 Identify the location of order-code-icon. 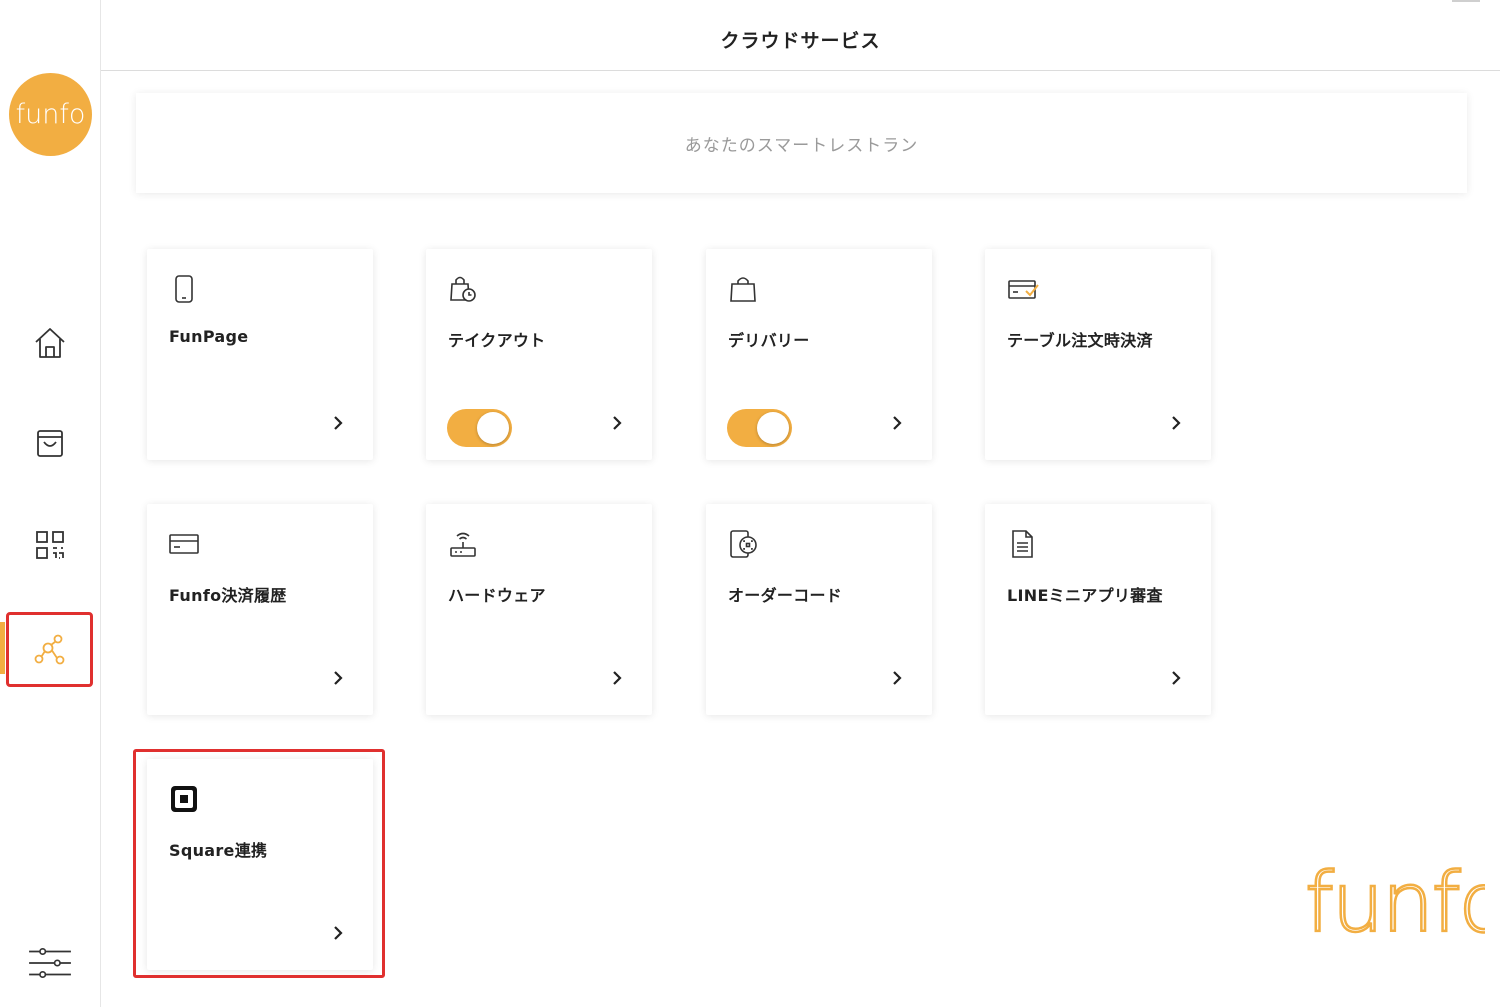
(743, 544).